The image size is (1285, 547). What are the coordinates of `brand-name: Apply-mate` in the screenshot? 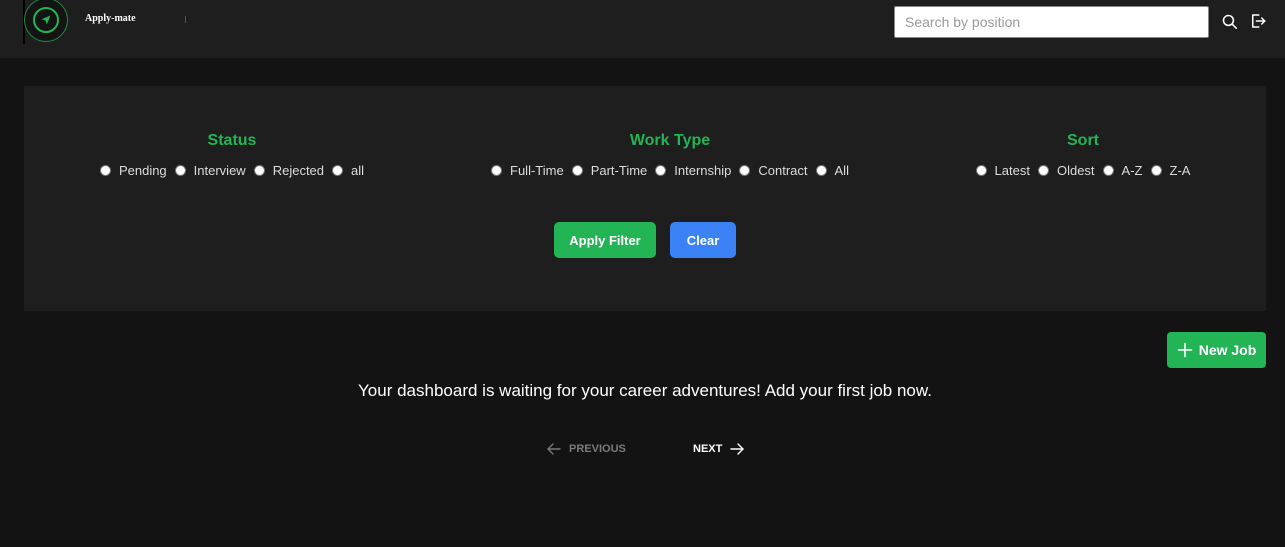 It's located at (110, 18).